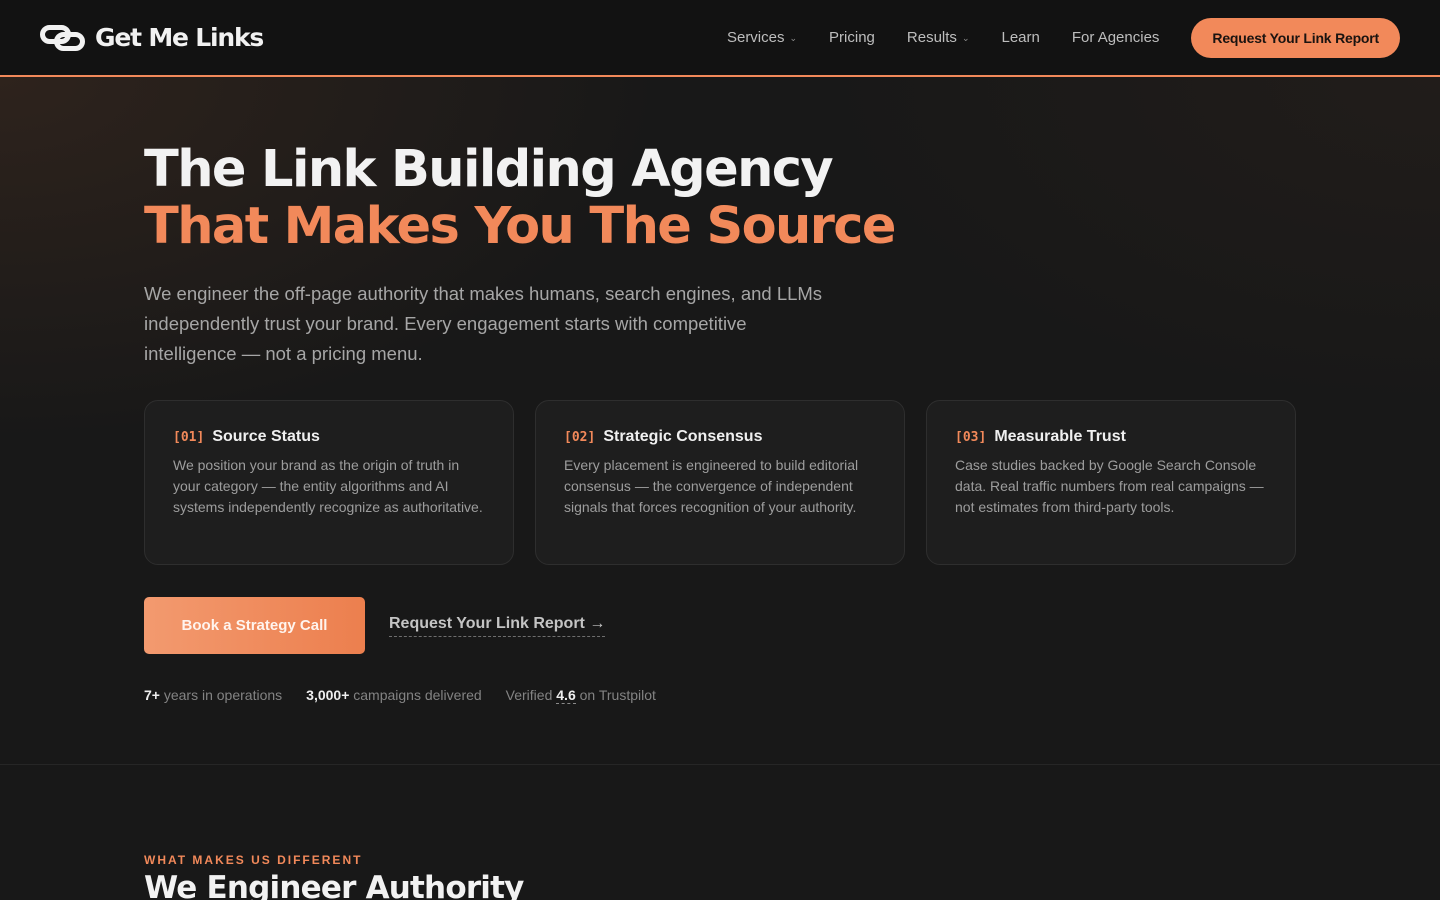  I want to click on nav-item-label: Services, so click(755, 37).